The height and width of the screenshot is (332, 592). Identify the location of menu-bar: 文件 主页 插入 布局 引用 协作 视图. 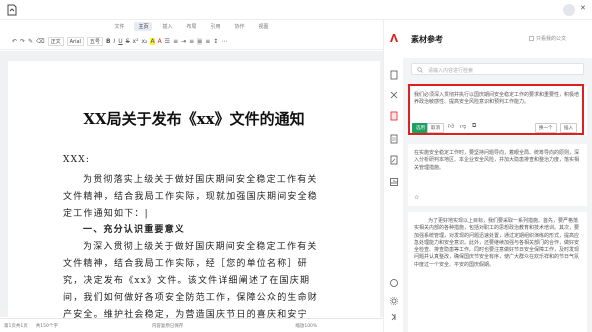
(191, 26).